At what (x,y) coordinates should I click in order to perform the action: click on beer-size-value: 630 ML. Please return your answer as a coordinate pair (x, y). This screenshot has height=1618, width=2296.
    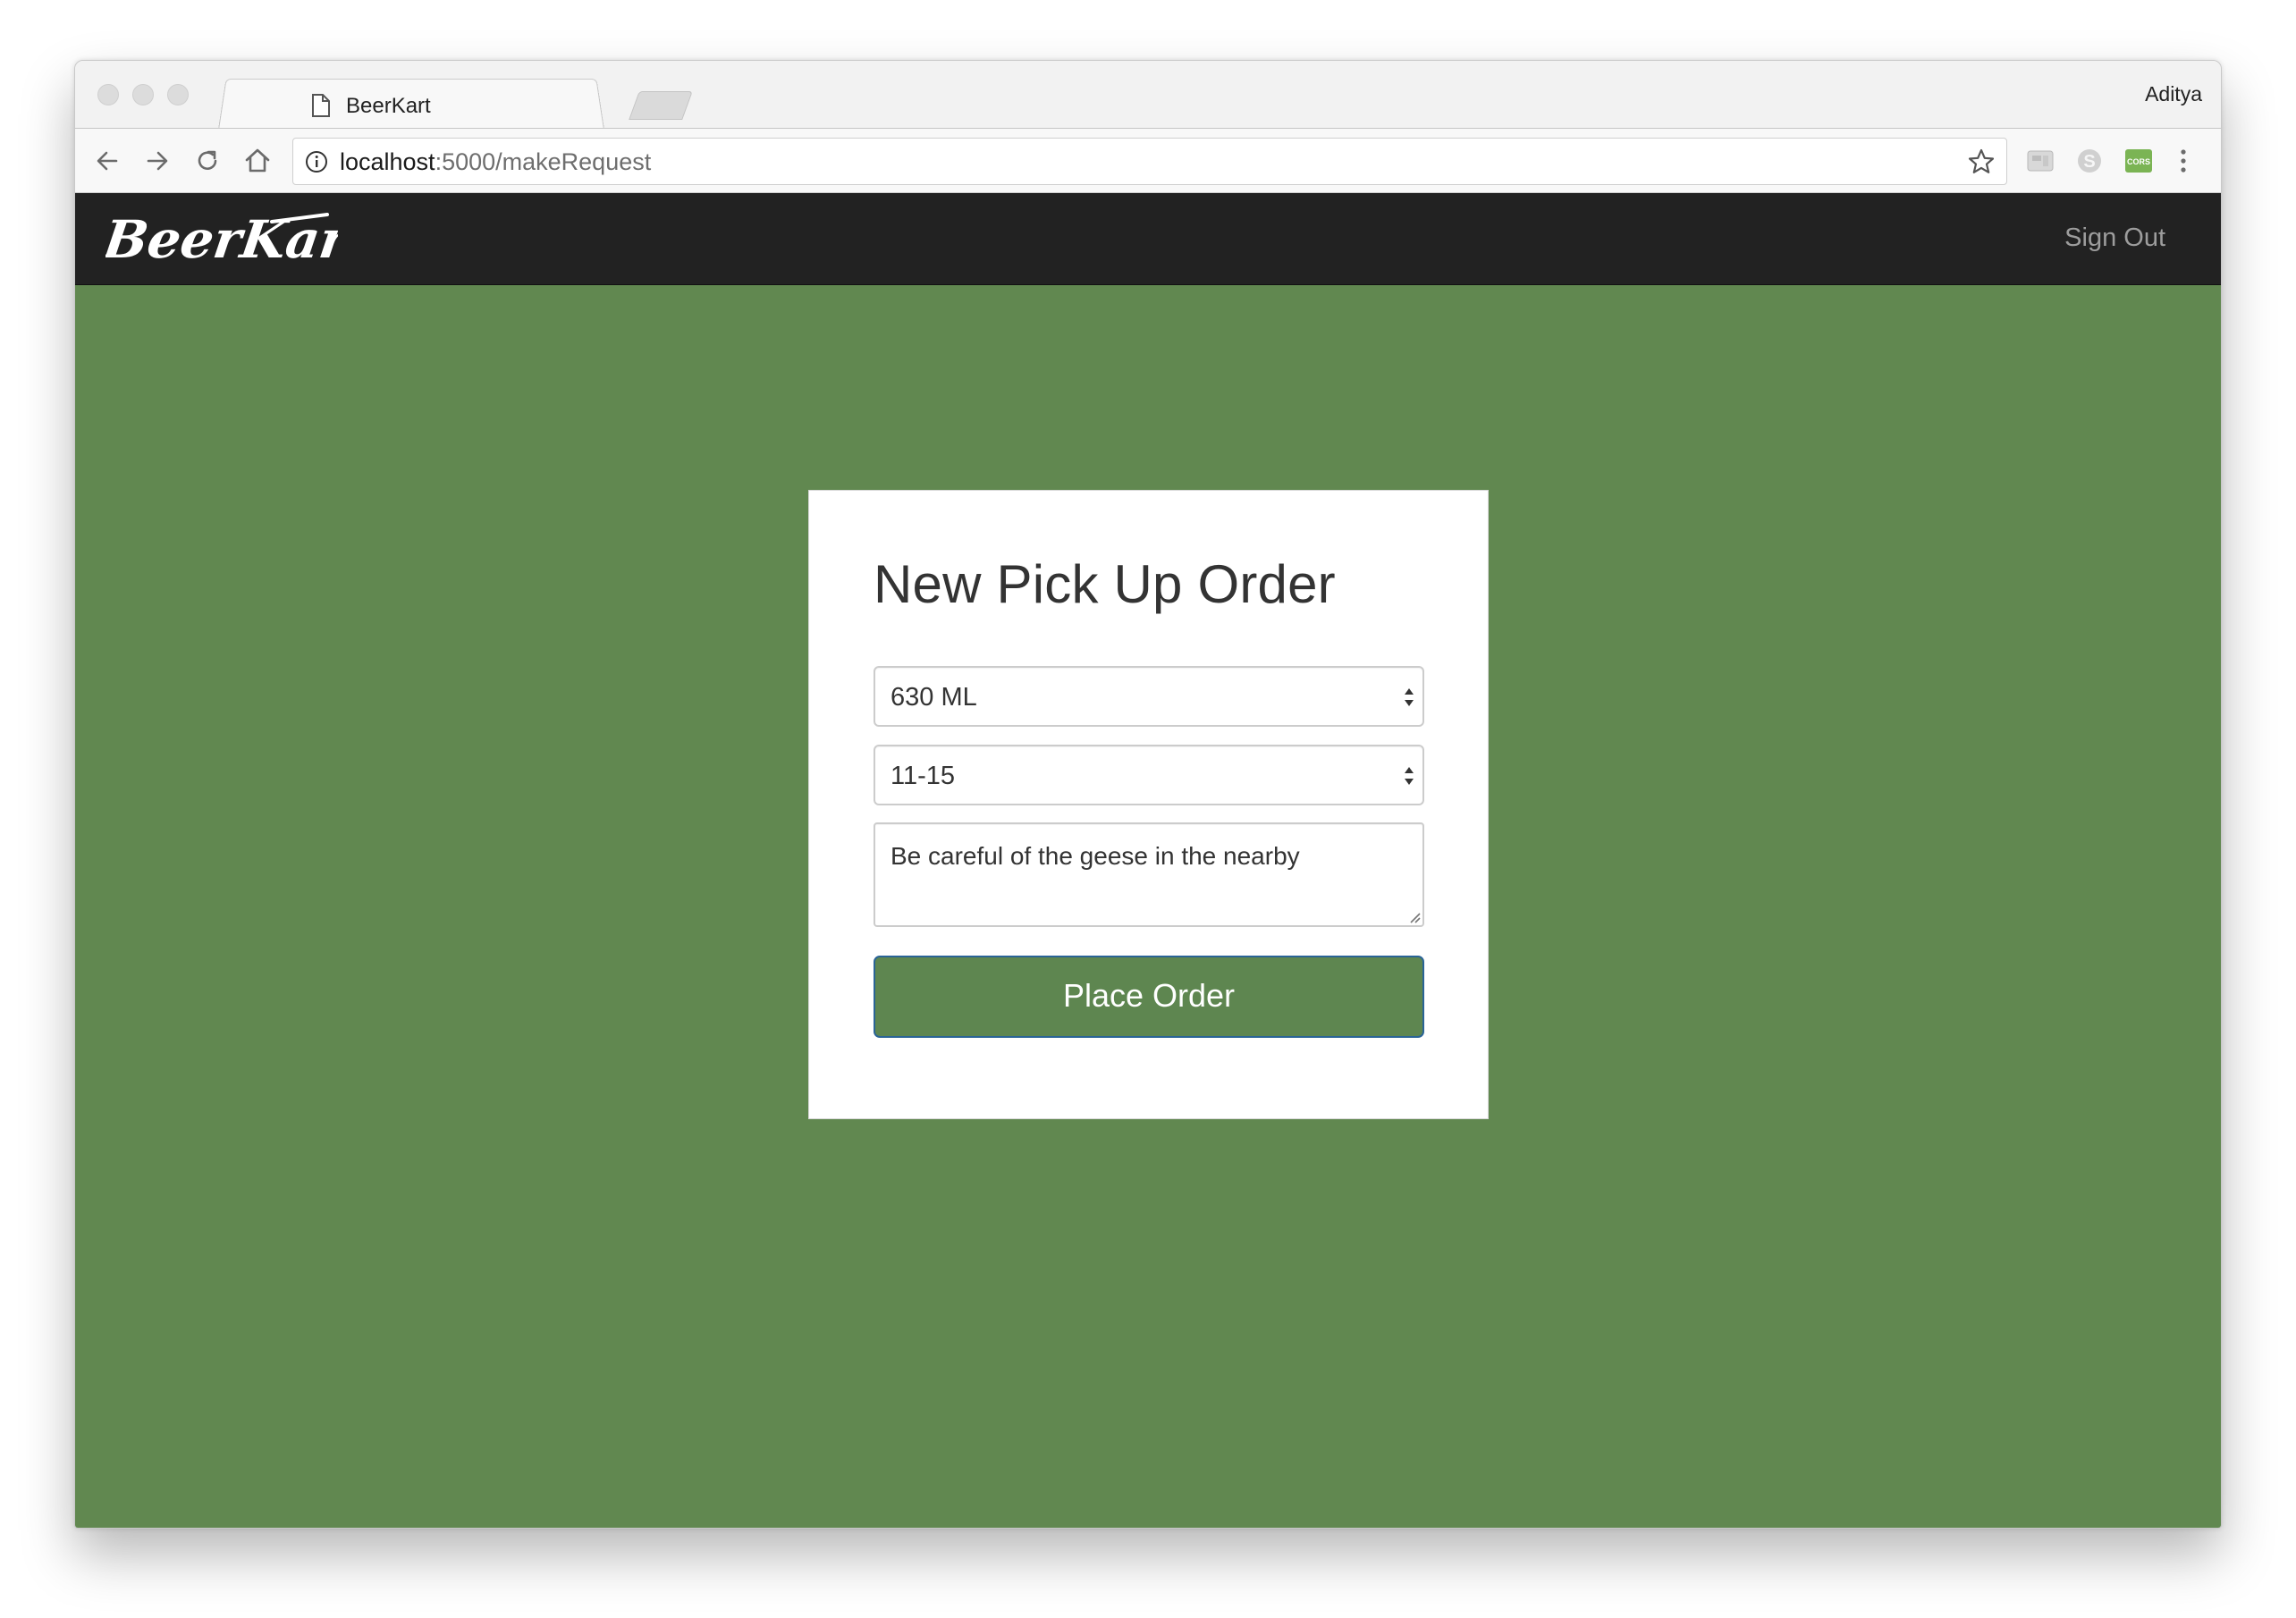
    Looking at the image, I should click on (934, 697).